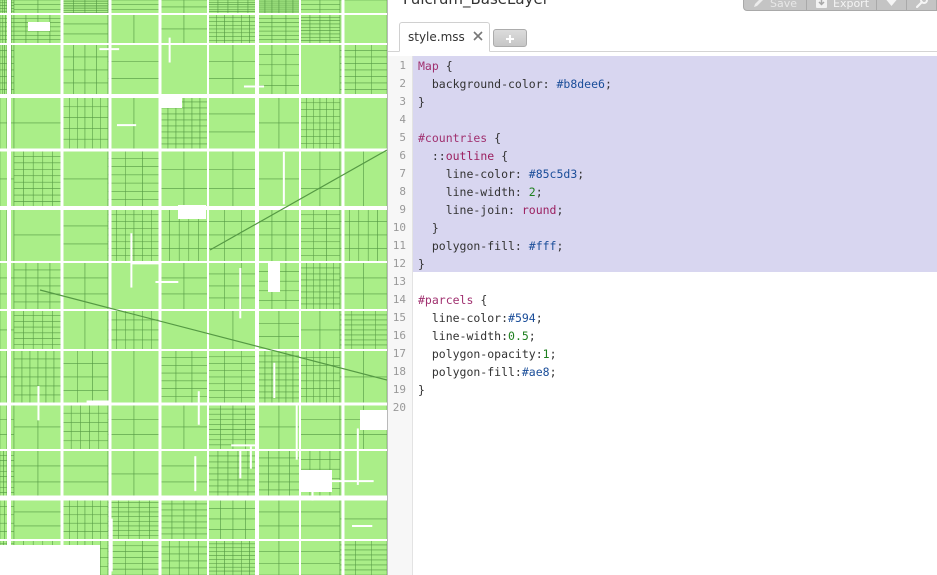 This screenshot has height=575, width=937. I want to click on line-number: 8, so click(402, 191).